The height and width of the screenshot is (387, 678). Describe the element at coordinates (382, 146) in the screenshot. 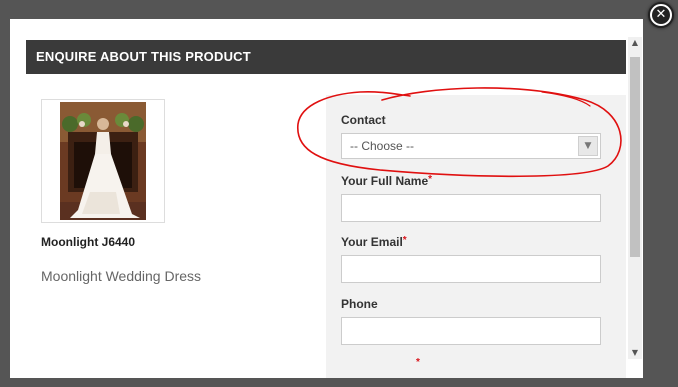

I see `contact-select-value: -- Choose --` at that location.